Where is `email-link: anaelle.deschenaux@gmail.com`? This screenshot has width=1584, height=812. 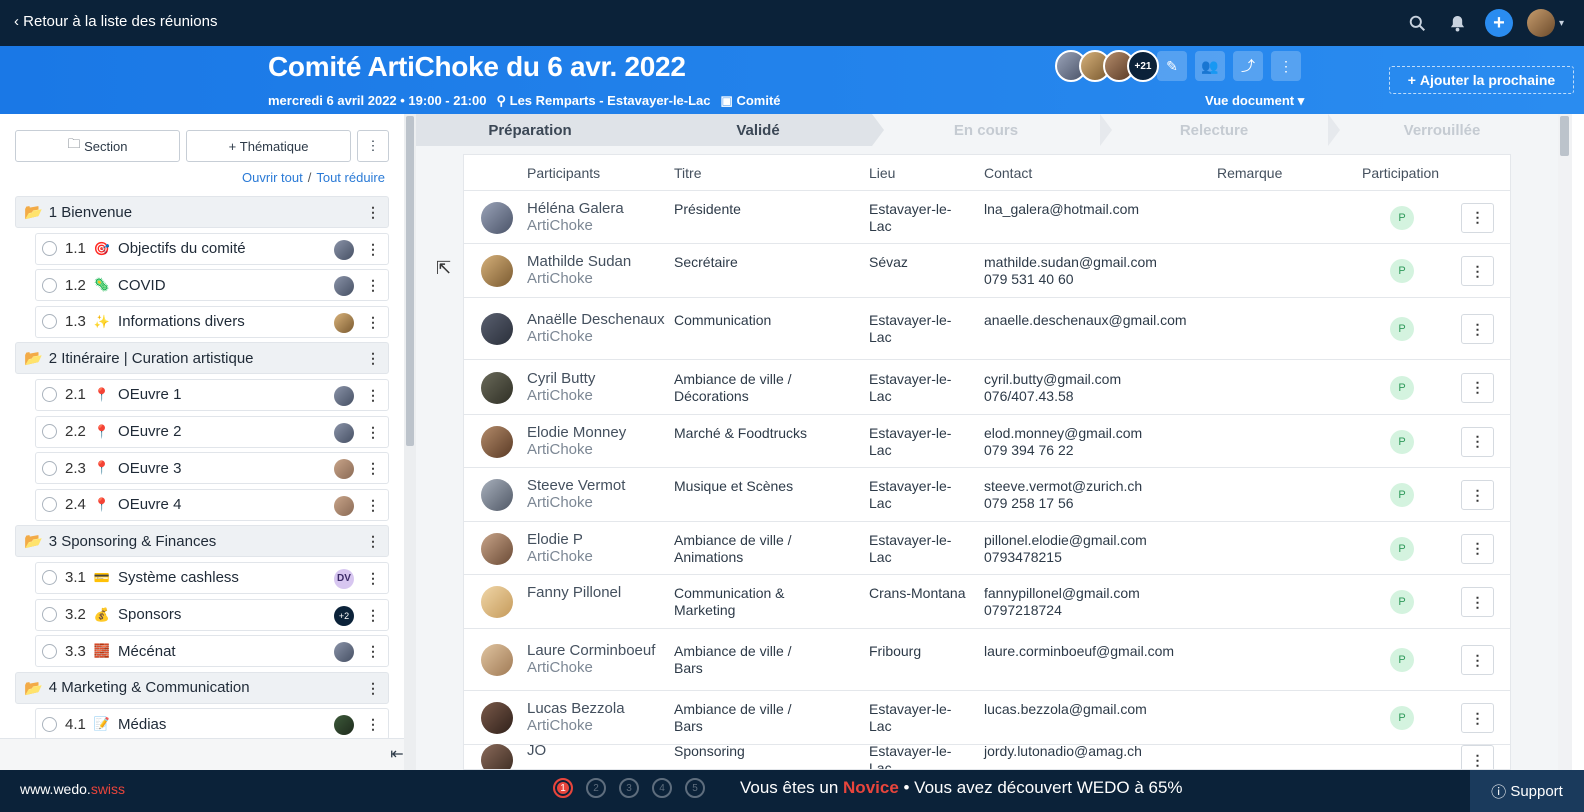 email-link: anaelle.deschenaux@gmail.com is located at coordinates (1099, 320).